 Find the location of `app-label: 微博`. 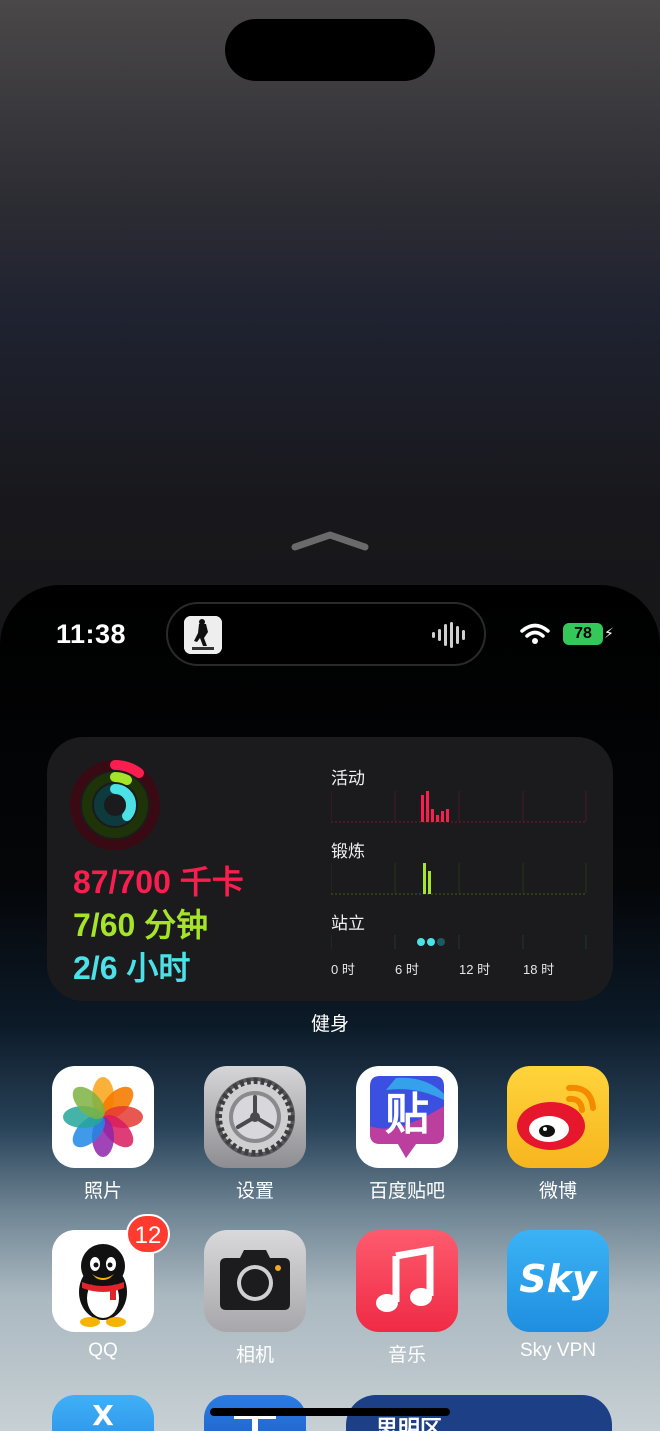

app-label: 微博 is located at coordinates (557, 1191).